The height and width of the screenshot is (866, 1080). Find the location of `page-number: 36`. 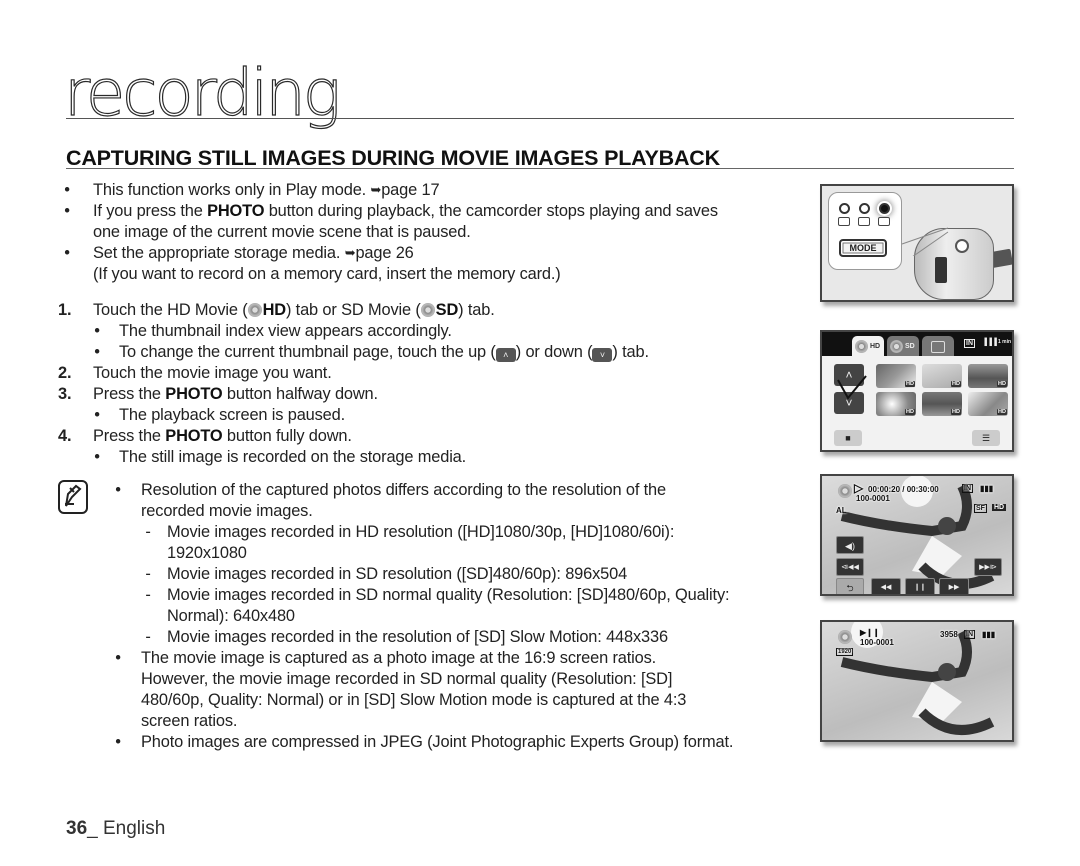

page-number: 36 is located at coordinates (77, 828).